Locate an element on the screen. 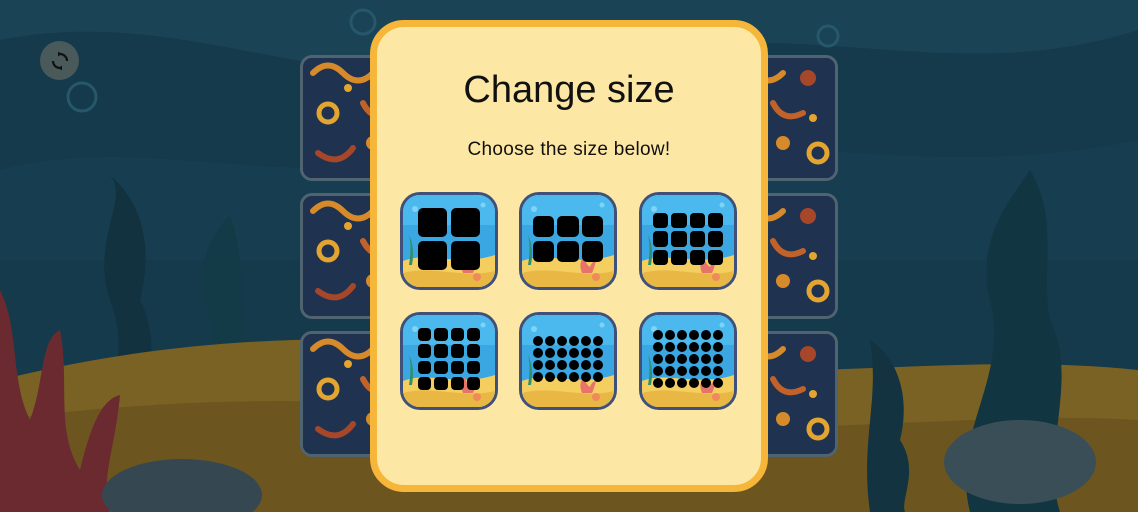  size-option-4x4 is located at coordinates (449, 361).